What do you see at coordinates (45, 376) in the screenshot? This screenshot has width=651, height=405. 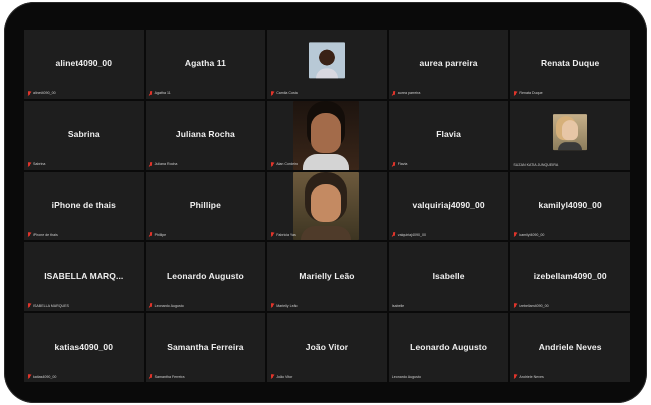 I see `participant-label-text: katias4090_00` at bounding box center [45, 376].